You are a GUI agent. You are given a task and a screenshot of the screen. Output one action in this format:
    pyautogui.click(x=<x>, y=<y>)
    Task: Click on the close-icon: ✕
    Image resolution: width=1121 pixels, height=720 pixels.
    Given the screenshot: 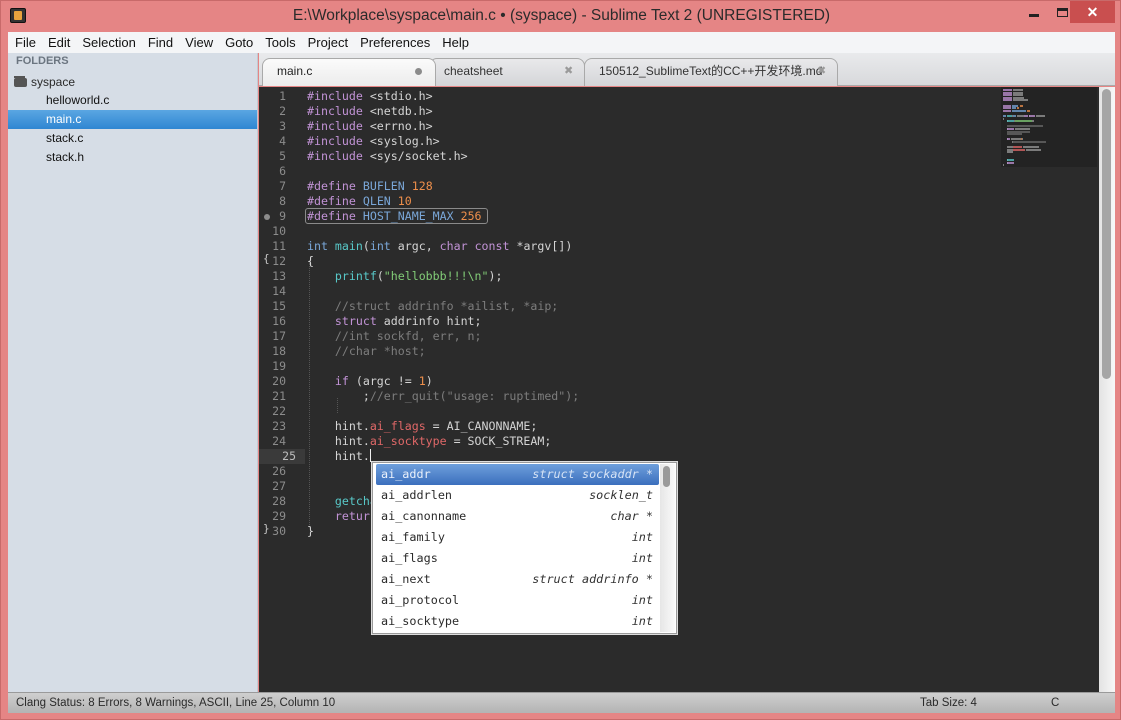 What is the action you would take?
    pyautogui.click(x=1092, y=11)
    